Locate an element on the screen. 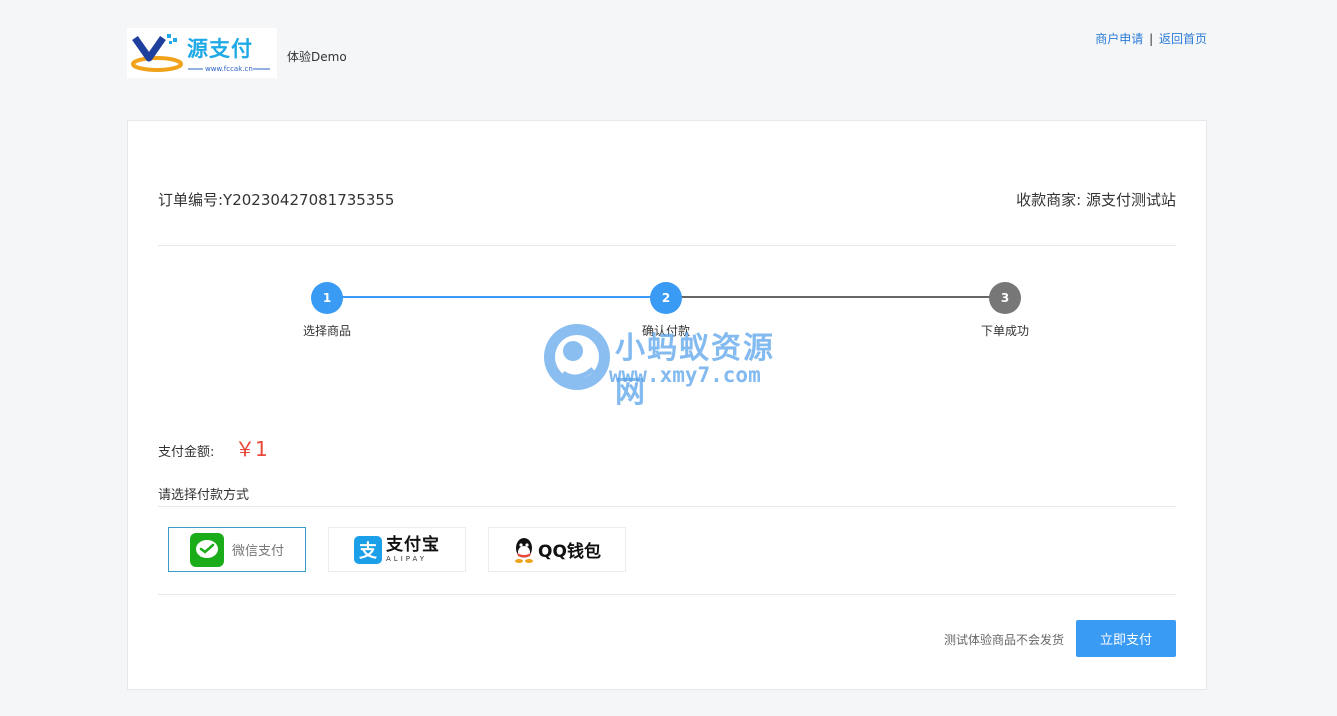 The image size is (1337, 716). top-nav: 商户申请 | 返回首页 is located at coordinates (1151, 38).